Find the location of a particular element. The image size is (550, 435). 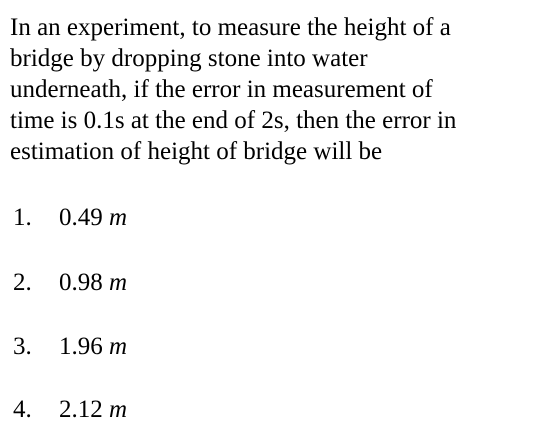

option-number: 3. is located at coordinates (22, 346).